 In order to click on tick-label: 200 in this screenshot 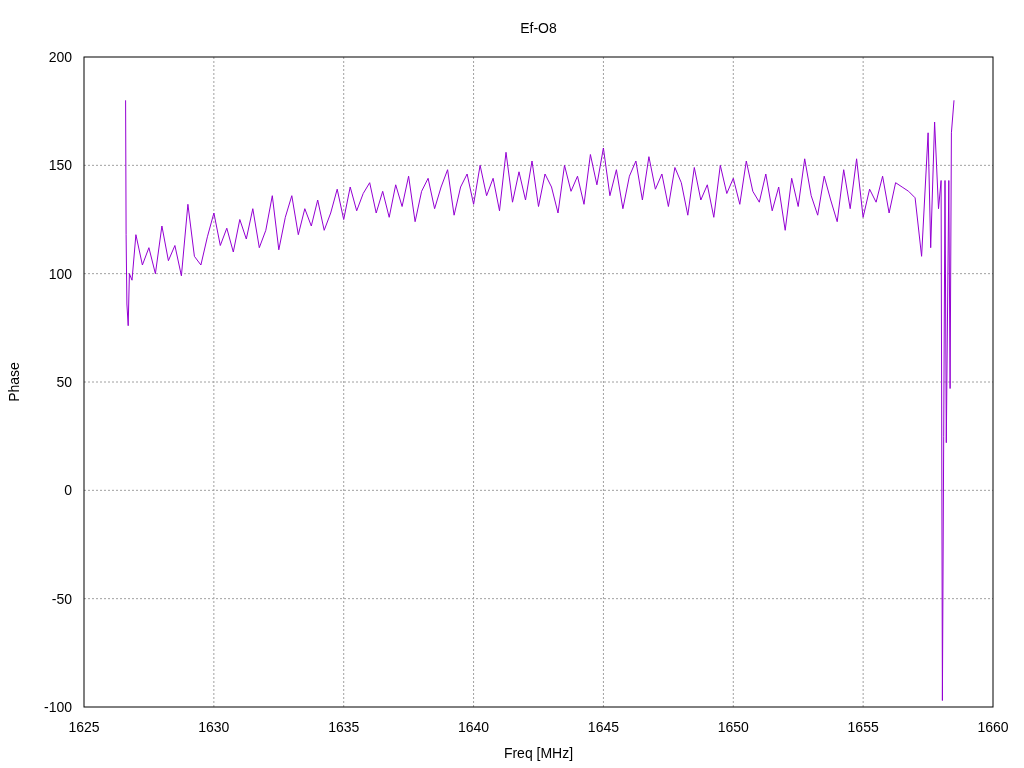, I will do `click(60, 57)`.